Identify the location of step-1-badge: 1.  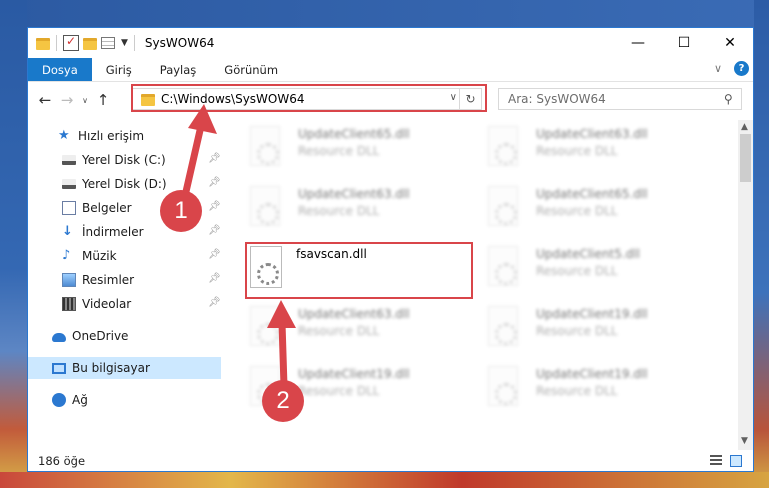
(181, 211).